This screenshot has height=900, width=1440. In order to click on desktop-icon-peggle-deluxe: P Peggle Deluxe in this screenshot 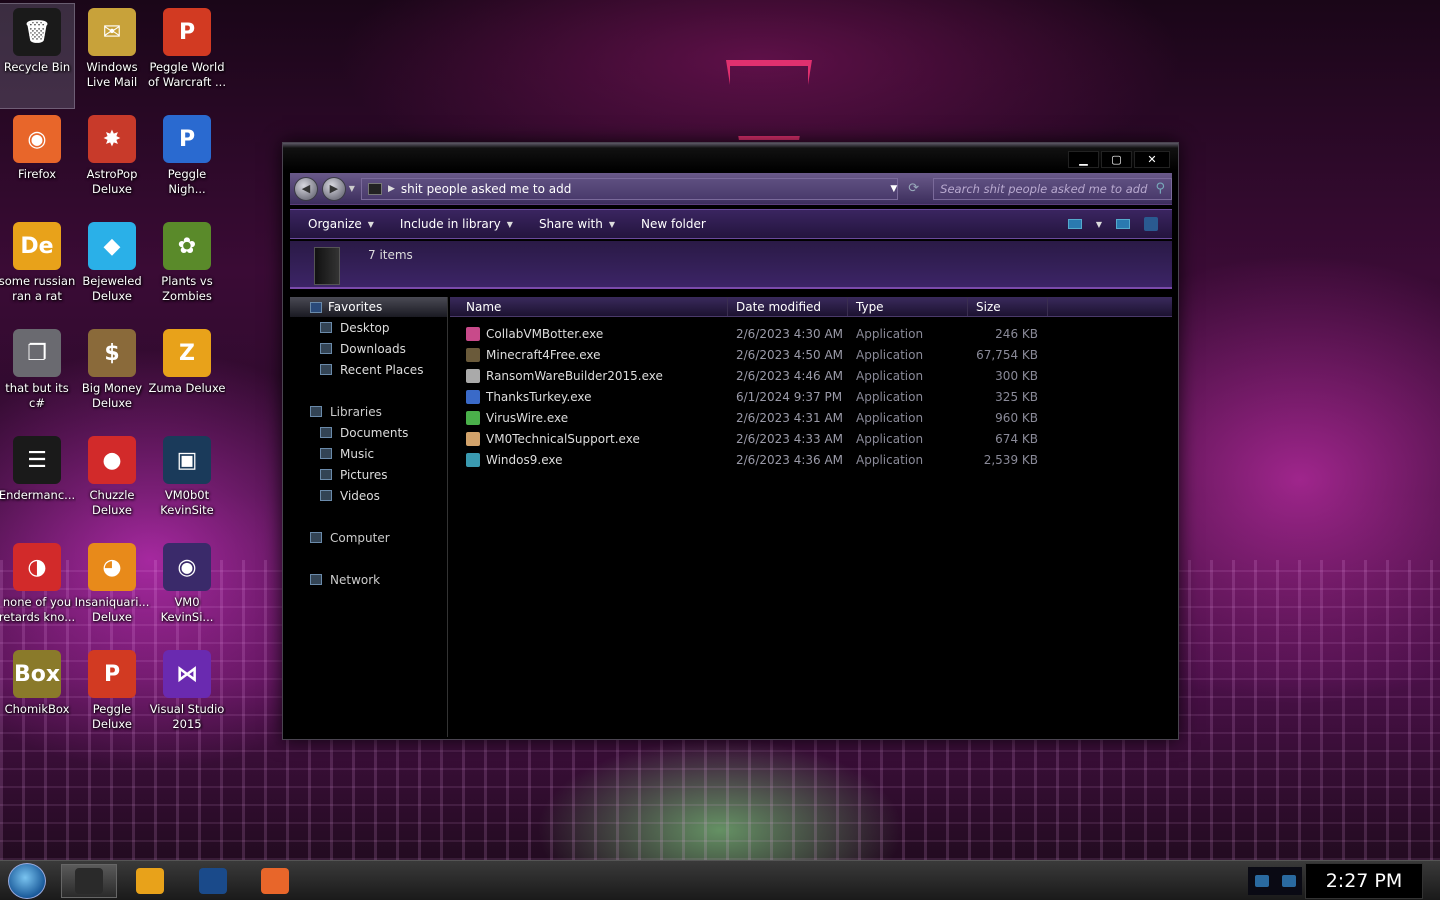, I will do `click(112, 698)`.